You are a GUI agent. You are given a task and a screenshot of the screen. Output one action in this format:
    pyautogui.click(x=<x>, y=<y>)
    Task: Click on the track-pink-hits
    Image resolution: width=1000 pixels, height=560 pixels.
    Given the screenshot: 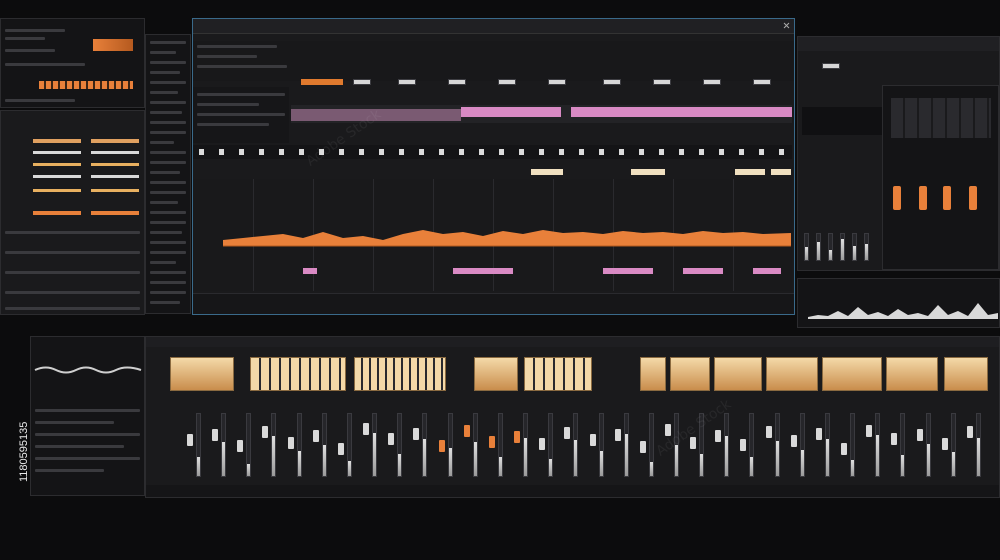 What is the action you would take?
    pyautogui.click(x=543, y=270)
    